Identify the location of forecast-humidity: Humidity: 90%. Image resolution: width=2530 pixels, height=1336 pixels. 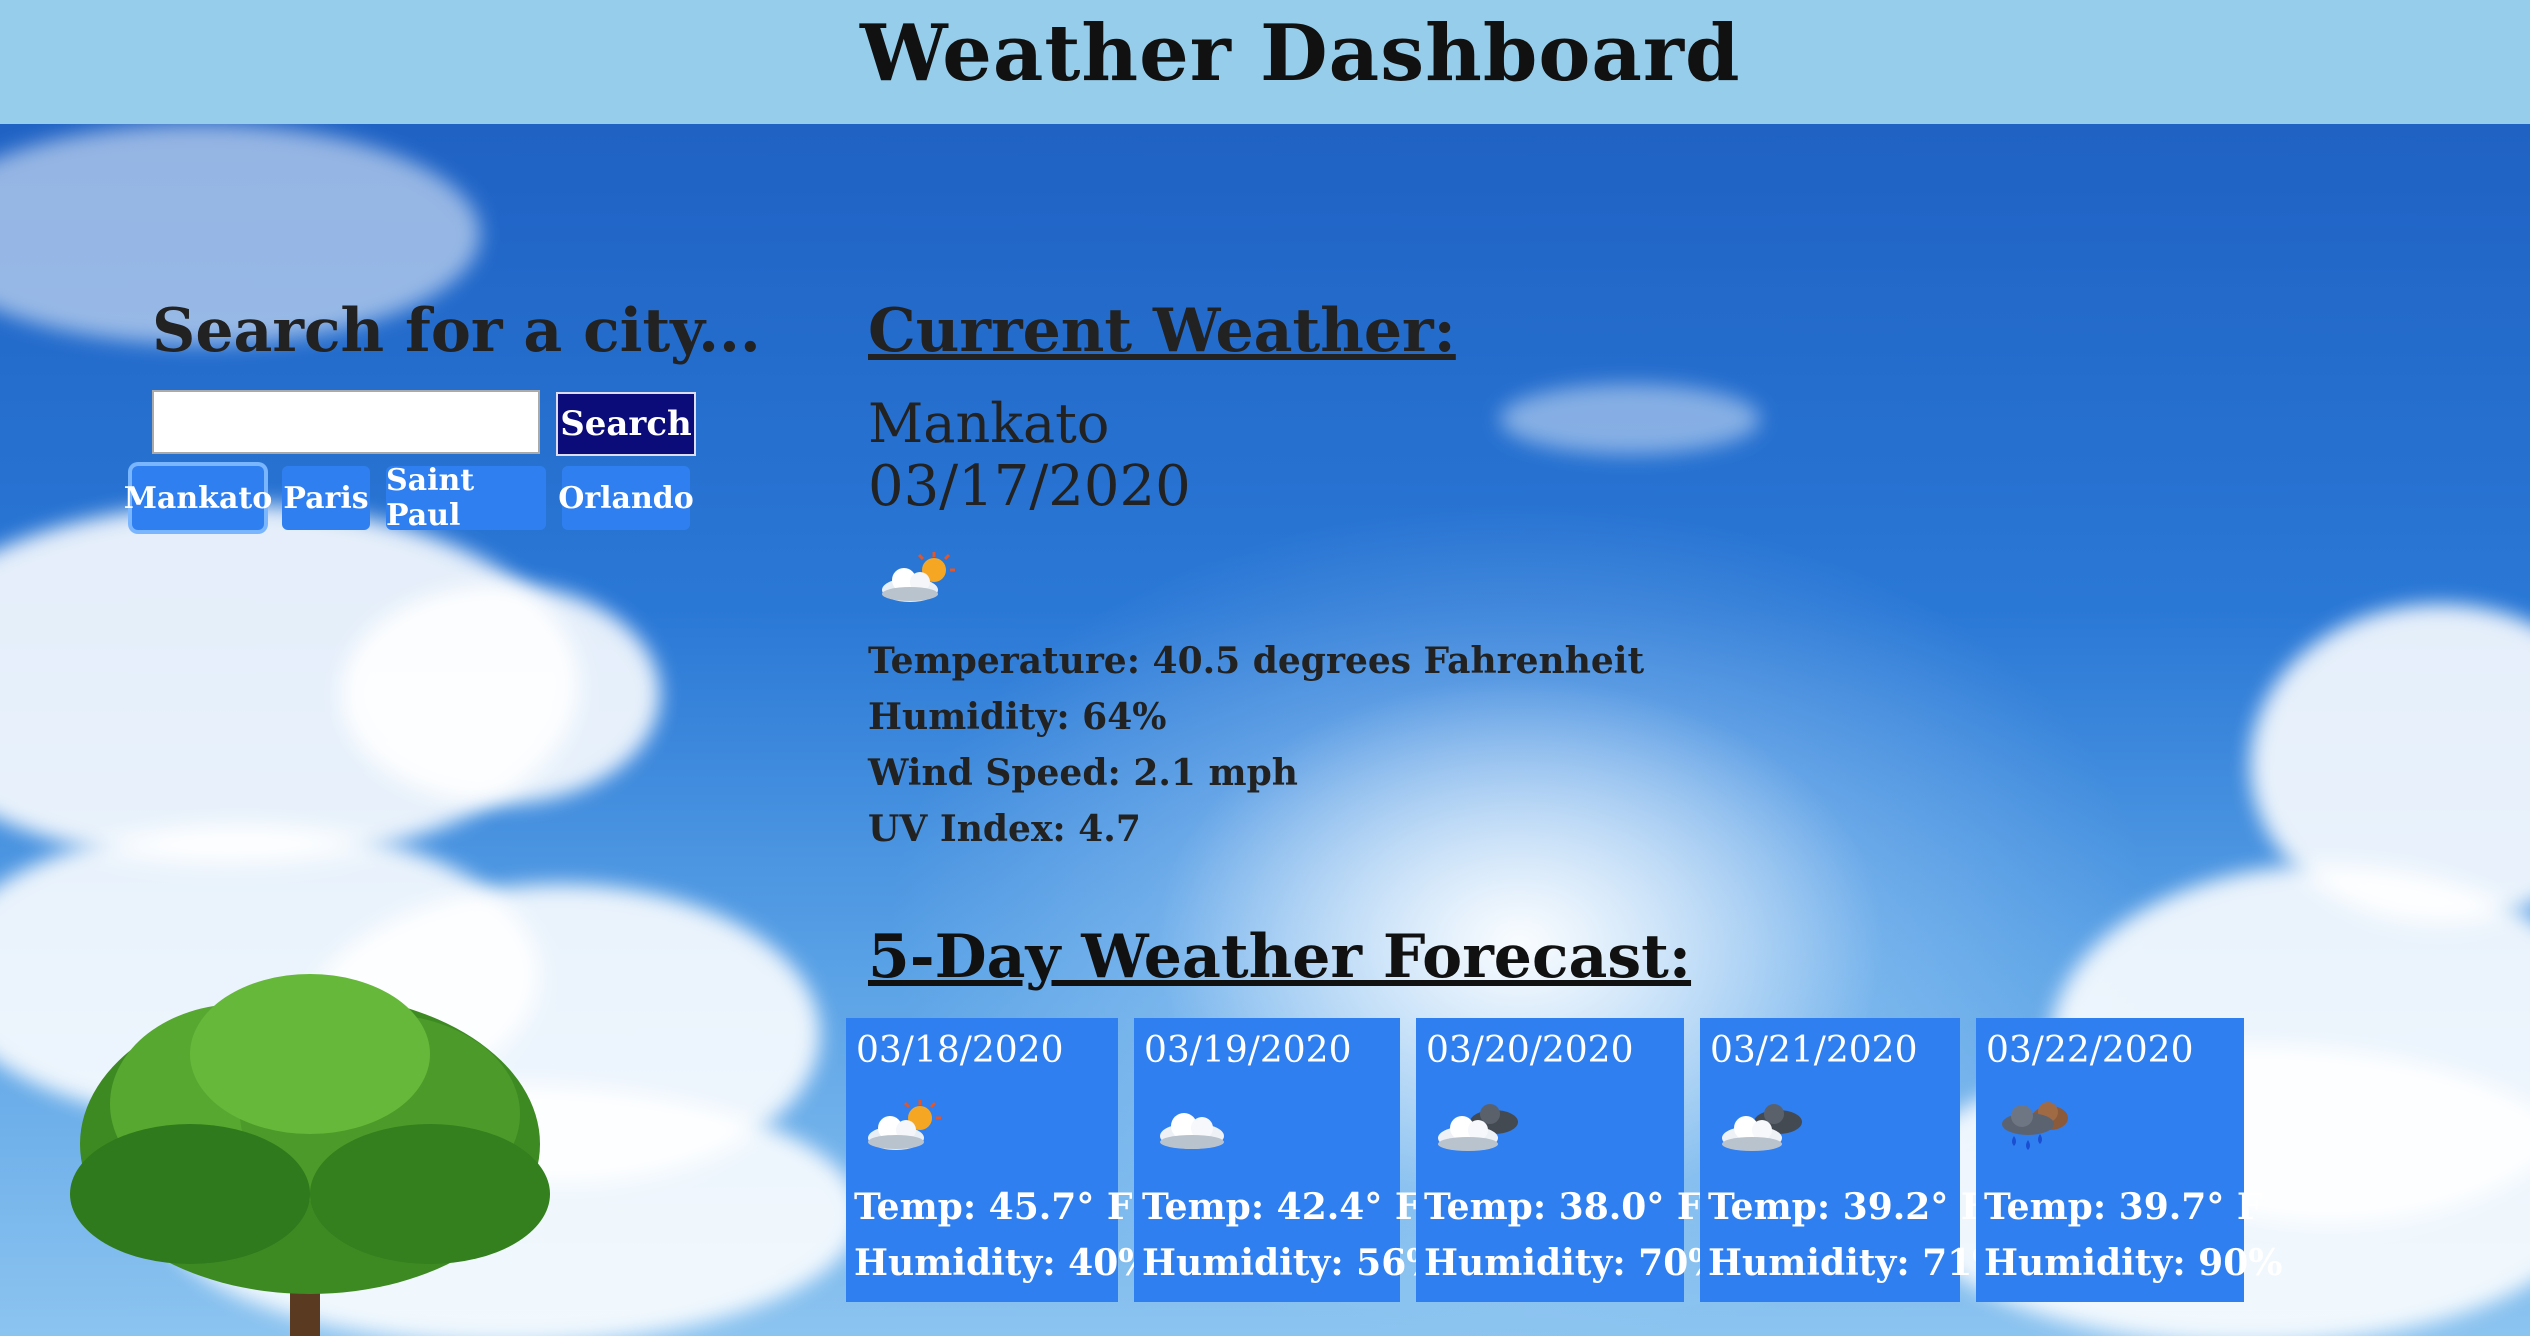
(2133, 1263).